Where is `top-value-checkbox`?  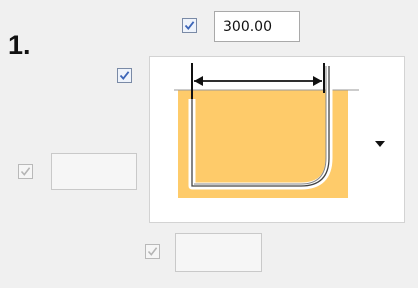 top-value-checkbox is located at coordinates (189, 25).